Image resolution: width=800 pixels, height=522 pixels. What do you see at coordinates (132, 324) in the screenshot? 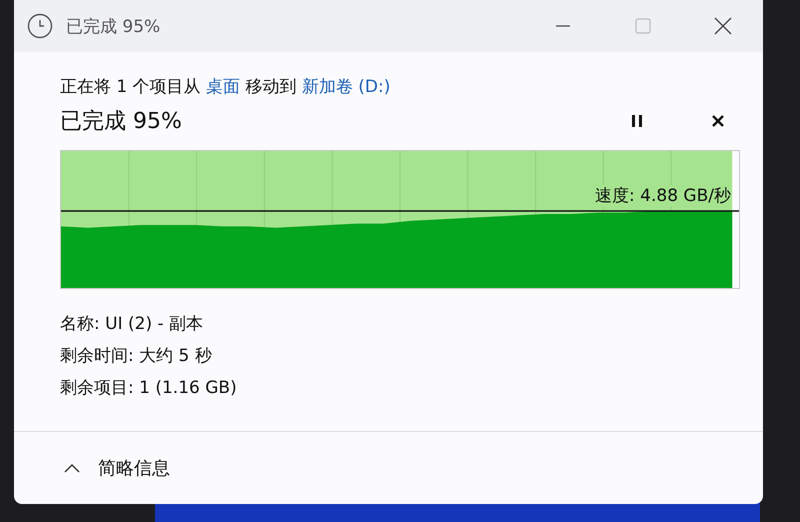
I see `detail-text: 名称: UI (2) - 副本` at bounding box center [132, 324].